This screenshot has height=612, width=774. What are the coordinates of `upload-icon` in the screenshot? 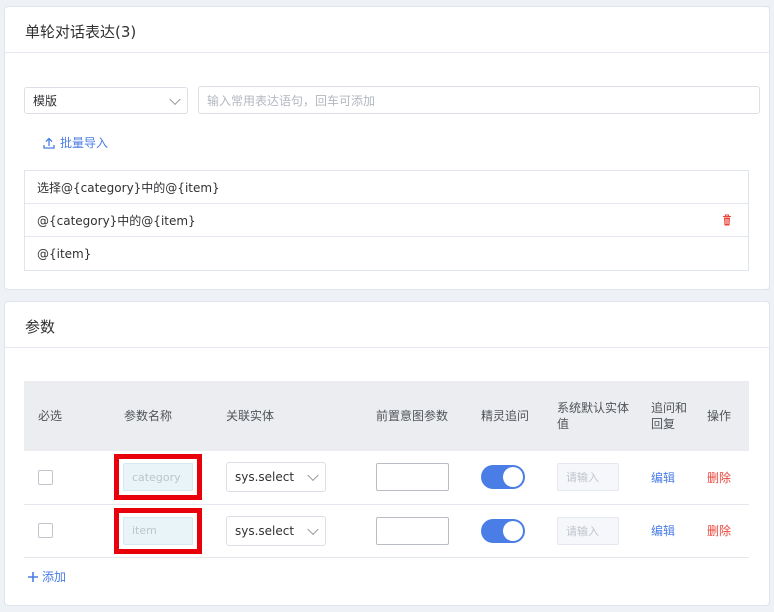 It's located at (49, 143).